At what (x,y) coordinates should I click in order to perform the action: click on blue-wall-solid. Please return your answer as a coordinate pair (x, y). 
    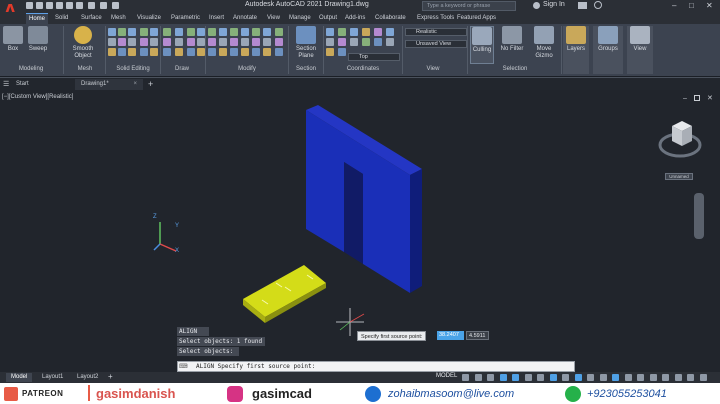
    Looking at the image, I should click on (364, 199).